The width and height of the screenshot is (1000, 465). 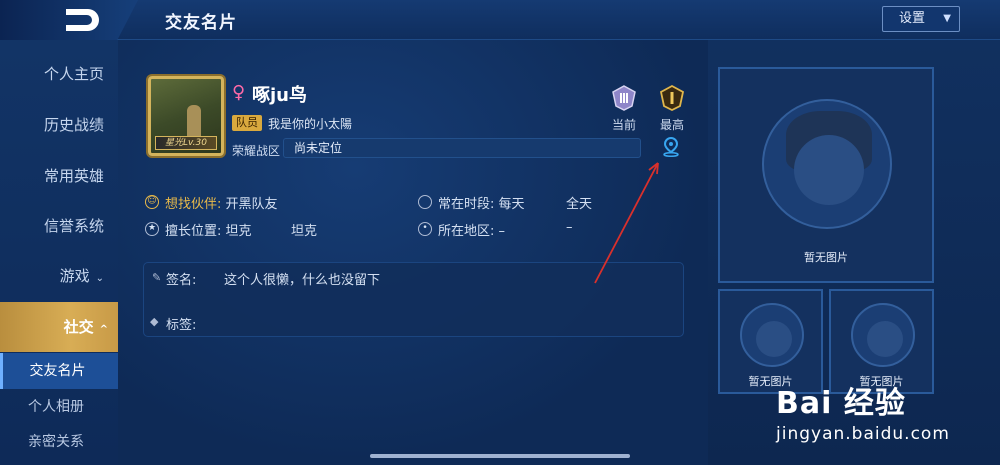 I want to click on sidebar-subitem-intimacy: 亲密关系, so click(x=59, y=442).